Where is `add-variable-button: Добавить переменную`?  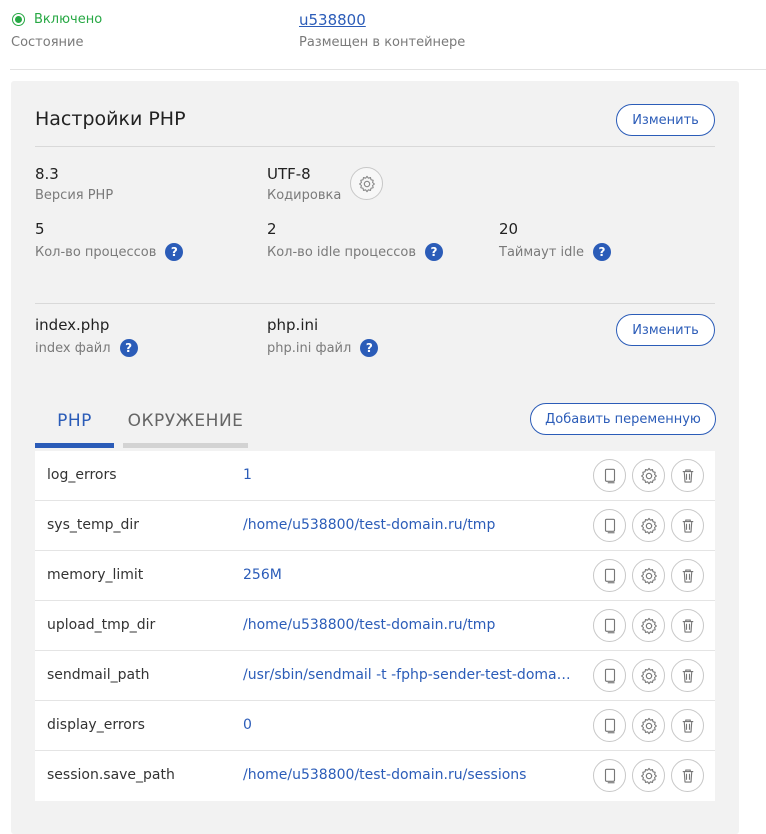 add-variable-button: Добавить переменную is located at coordinates (623, 419).